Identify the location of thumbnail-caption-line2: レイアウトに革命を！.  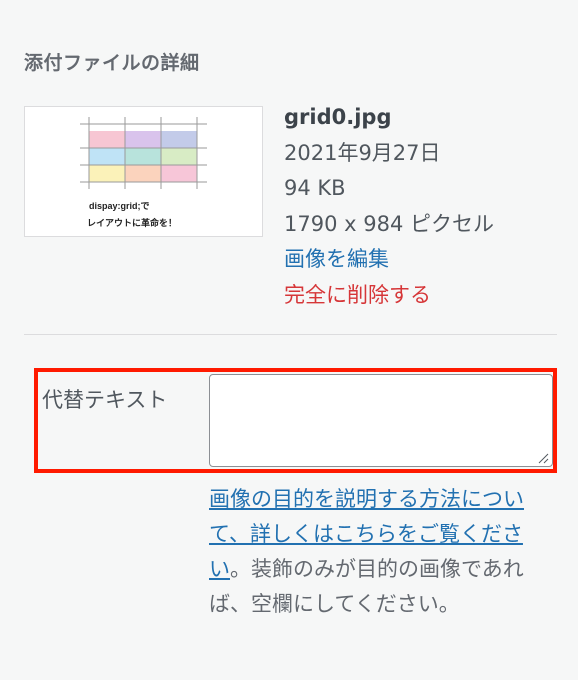
(132, 222).